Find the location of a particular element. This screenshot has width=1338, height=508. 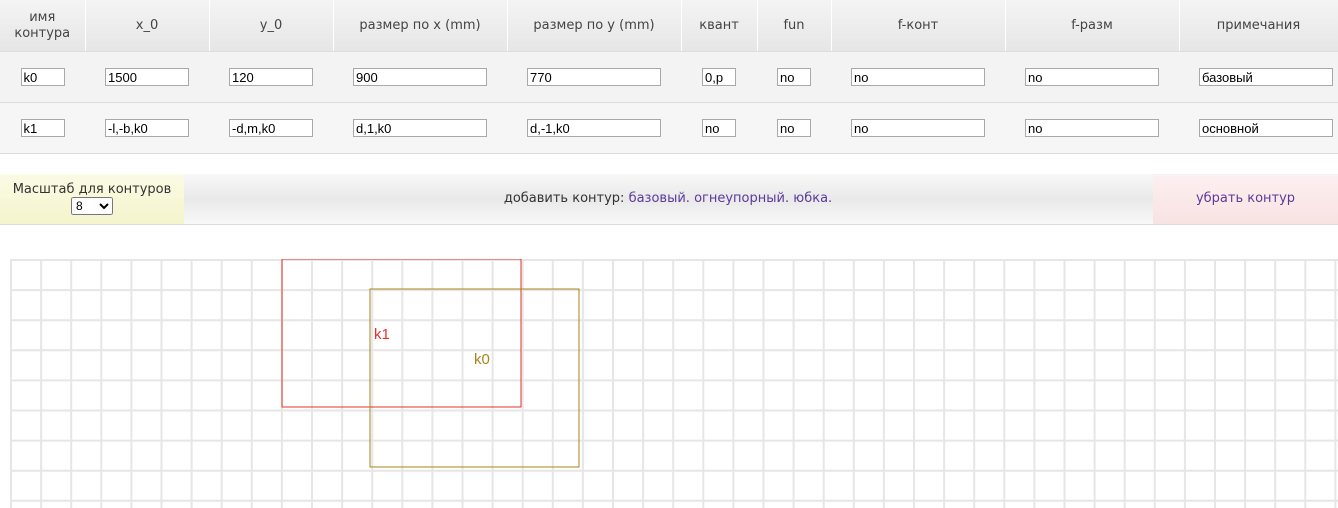

col-header-f-size: f-разм is located at coordinates (1092, 26).